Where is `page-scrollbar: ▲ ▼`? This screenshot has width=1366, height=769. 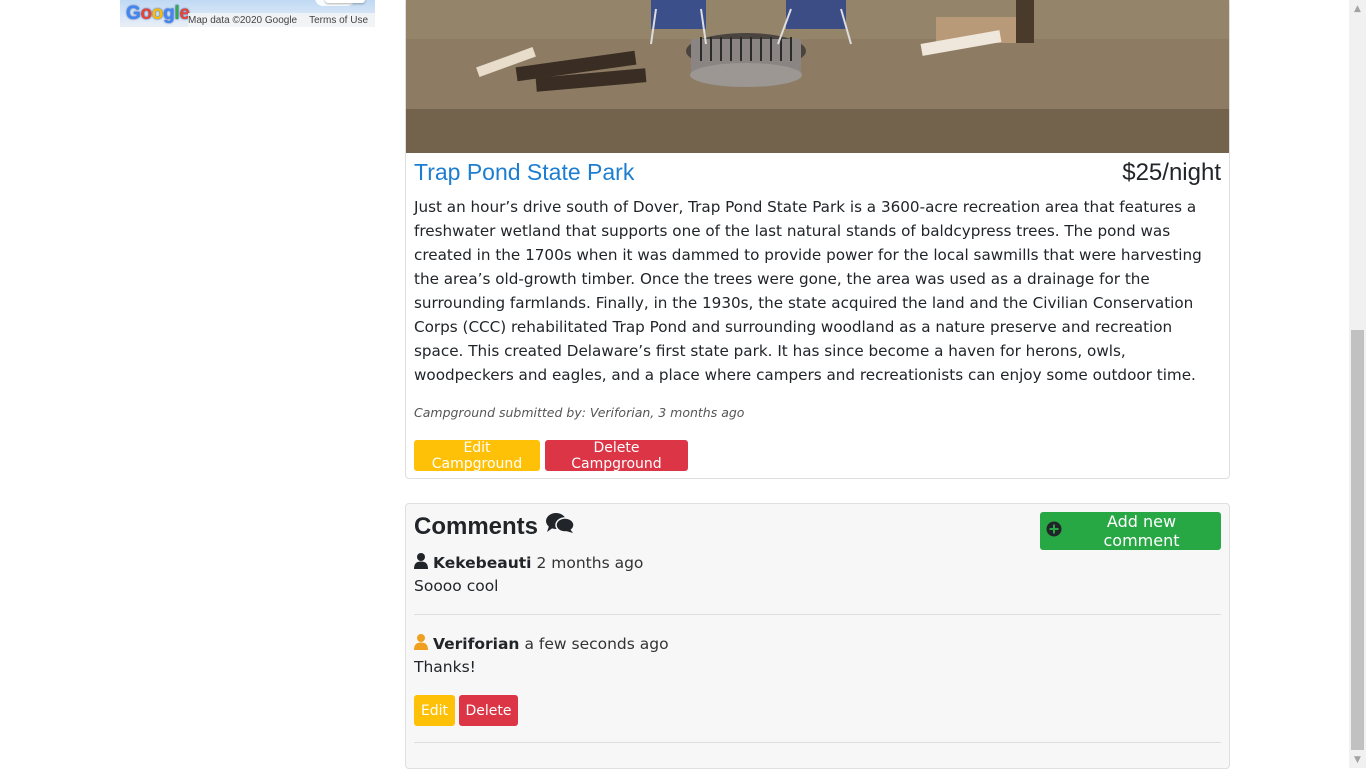 page-scrollbar: ▲ ▼ is located at coordinates (1357, 384).